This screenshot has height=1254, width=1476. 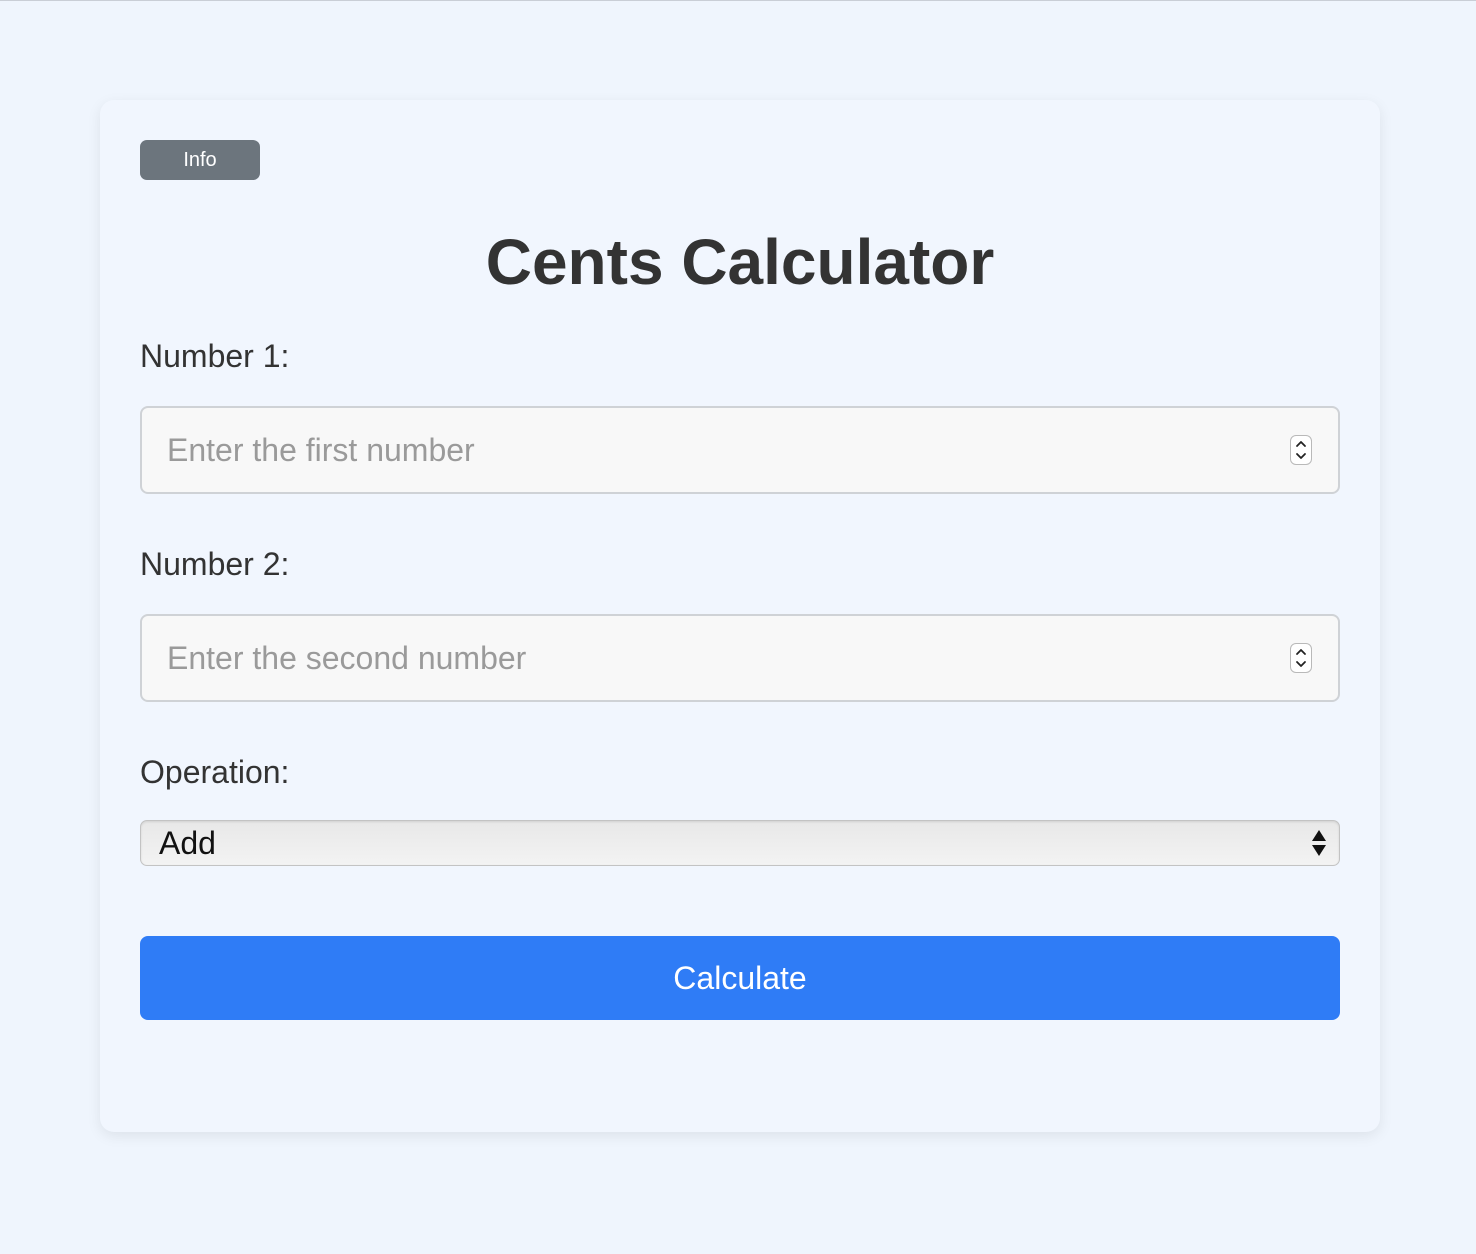 I want to click on number2-input, so click(x=740, y=658).